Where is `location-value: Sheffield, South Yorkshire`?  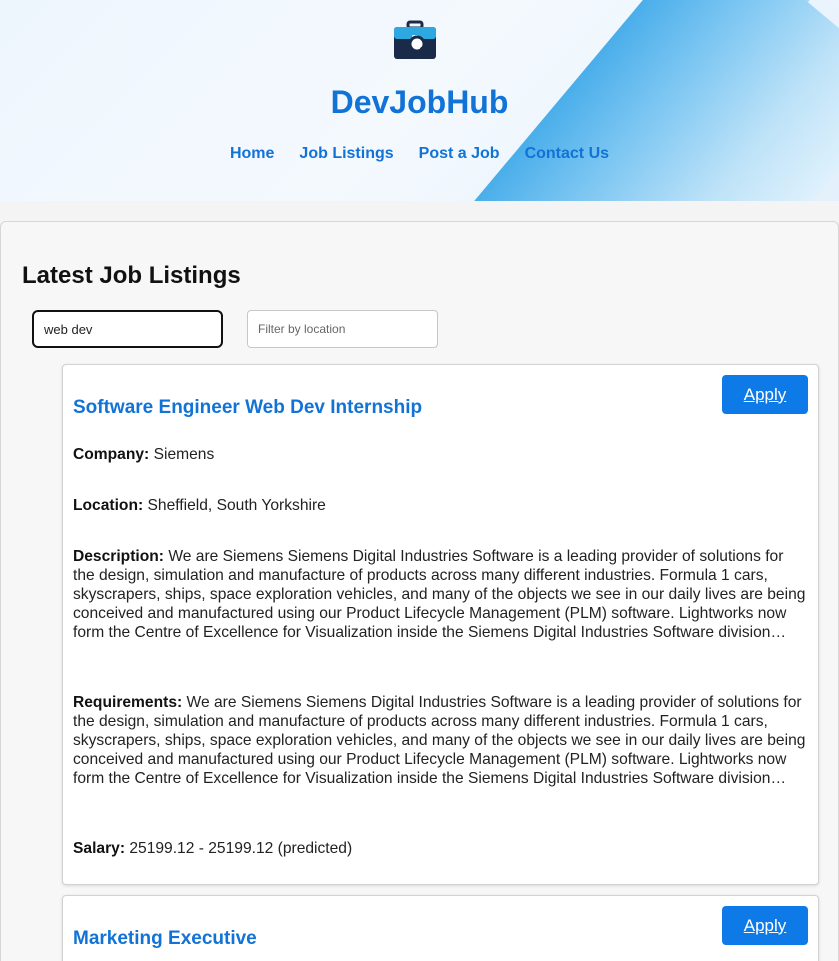
location-value: Sheffield, South Yorkshire is located at coordinates (236, 505).